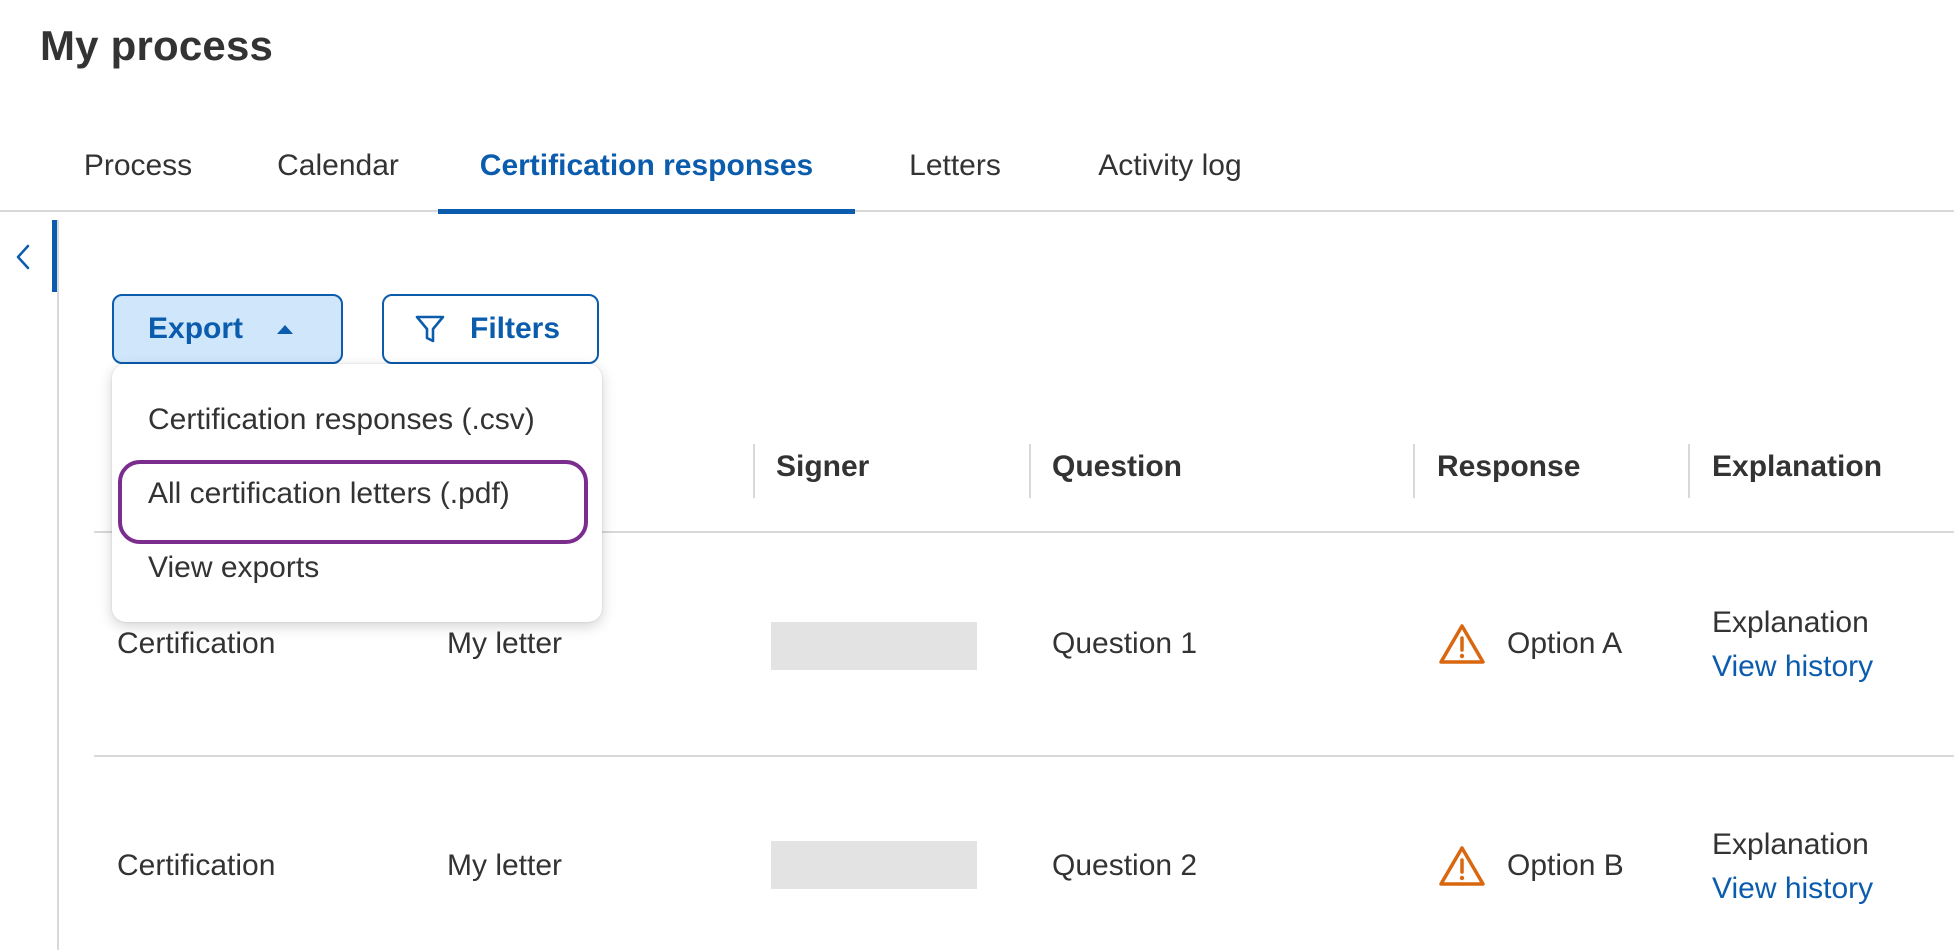  I want to click on row-divider, so click(1024, 756).